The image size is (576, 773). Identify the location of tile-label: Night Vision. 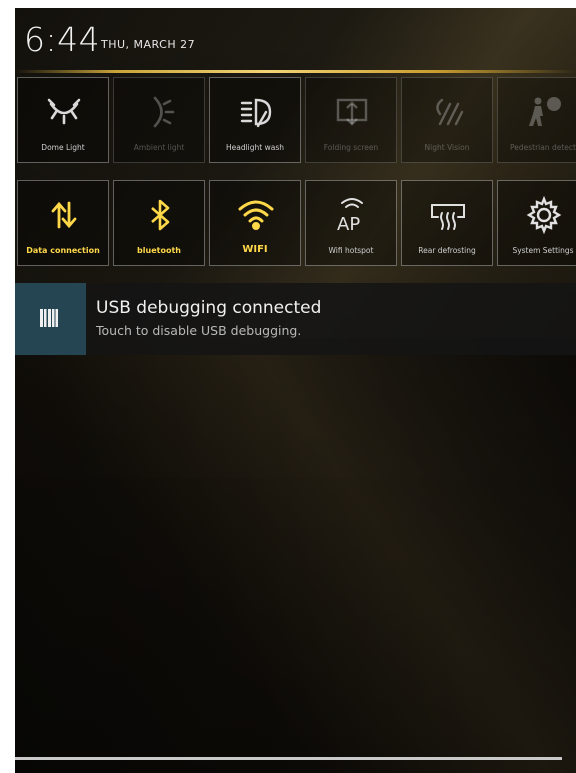
(447, 147).